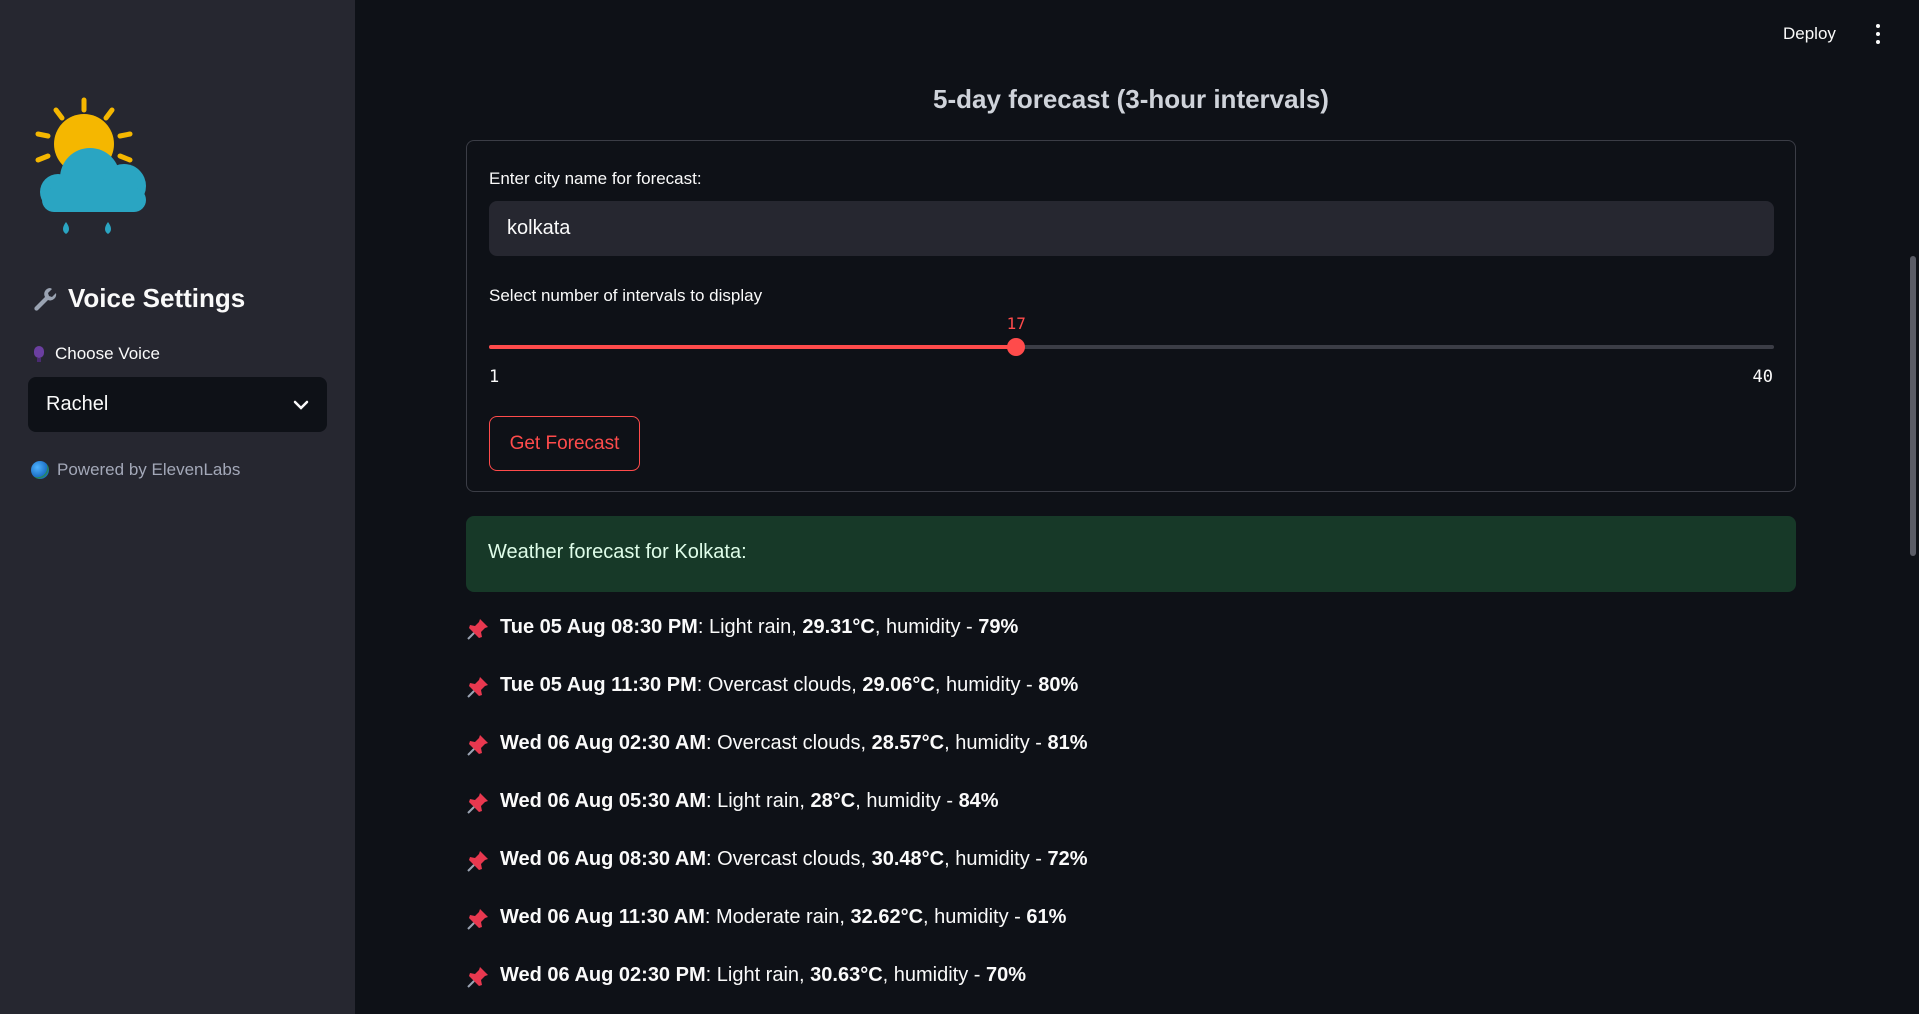  Describe the element at coordinates (978, 801) in the screenshot. I see `forecast-humidity: 84%` at that location.